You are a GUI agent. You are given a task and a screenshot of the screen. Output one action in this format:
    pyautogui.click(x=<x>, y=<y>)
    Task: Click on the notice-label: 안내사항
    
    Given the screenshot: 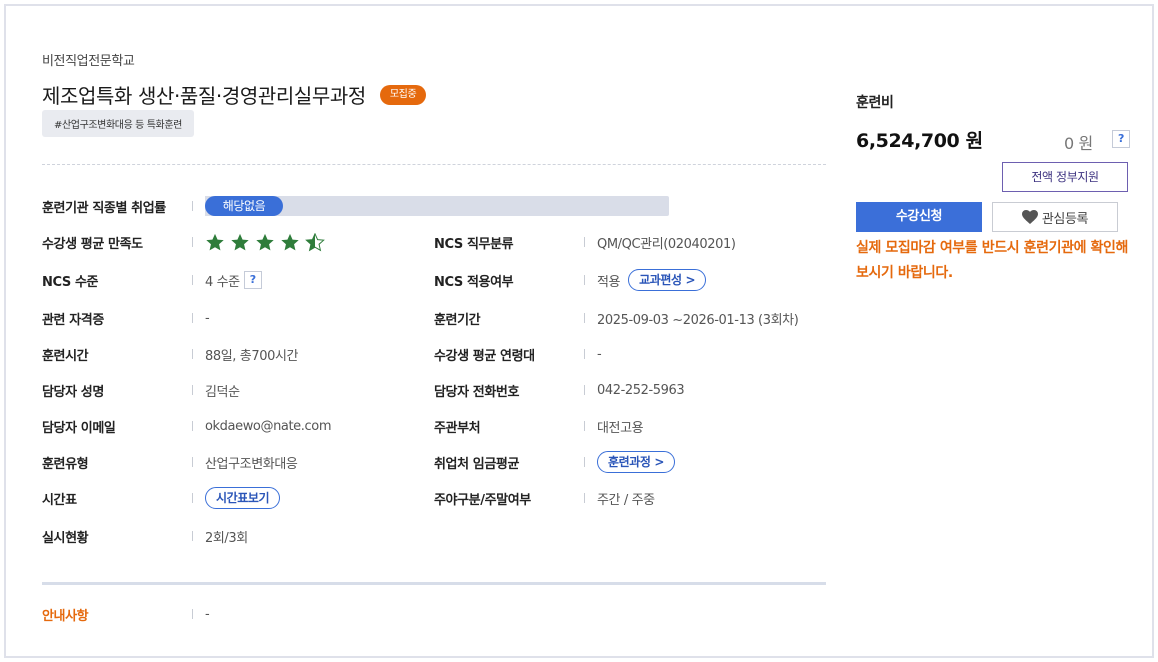 What is the action you would take?
    pyautogui.click(x=65, y=616)
    